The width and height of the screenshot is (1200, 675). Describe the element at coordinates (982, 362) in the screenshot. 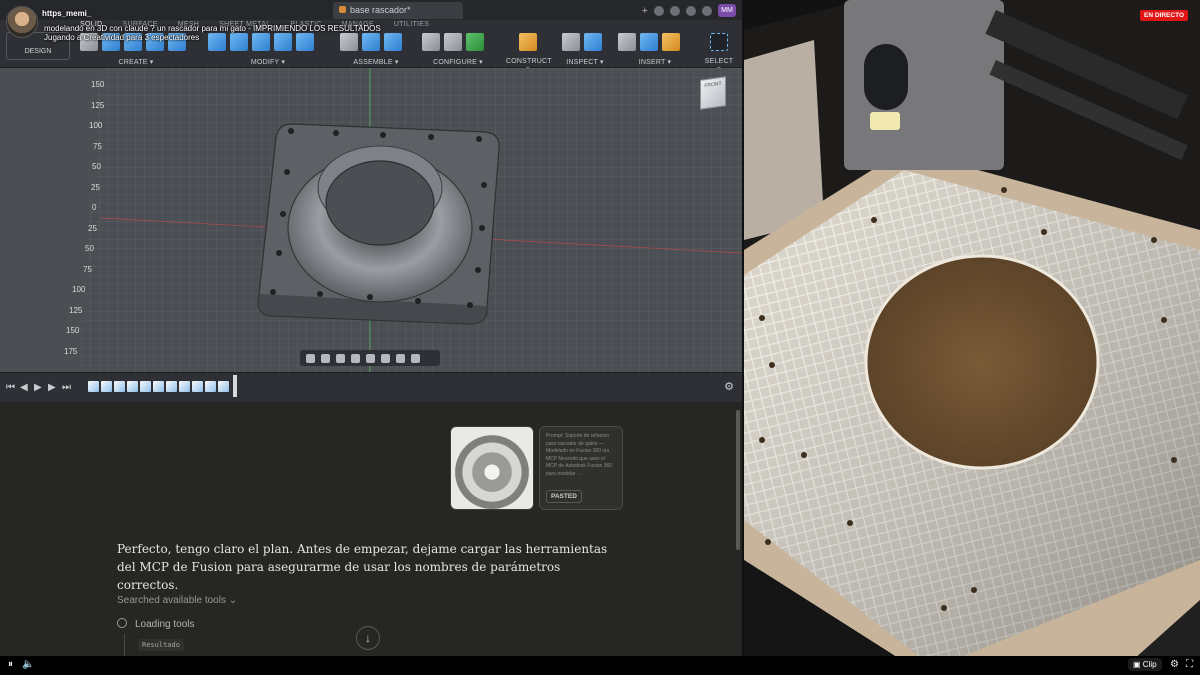

I see `printed-part-hole` at that location.